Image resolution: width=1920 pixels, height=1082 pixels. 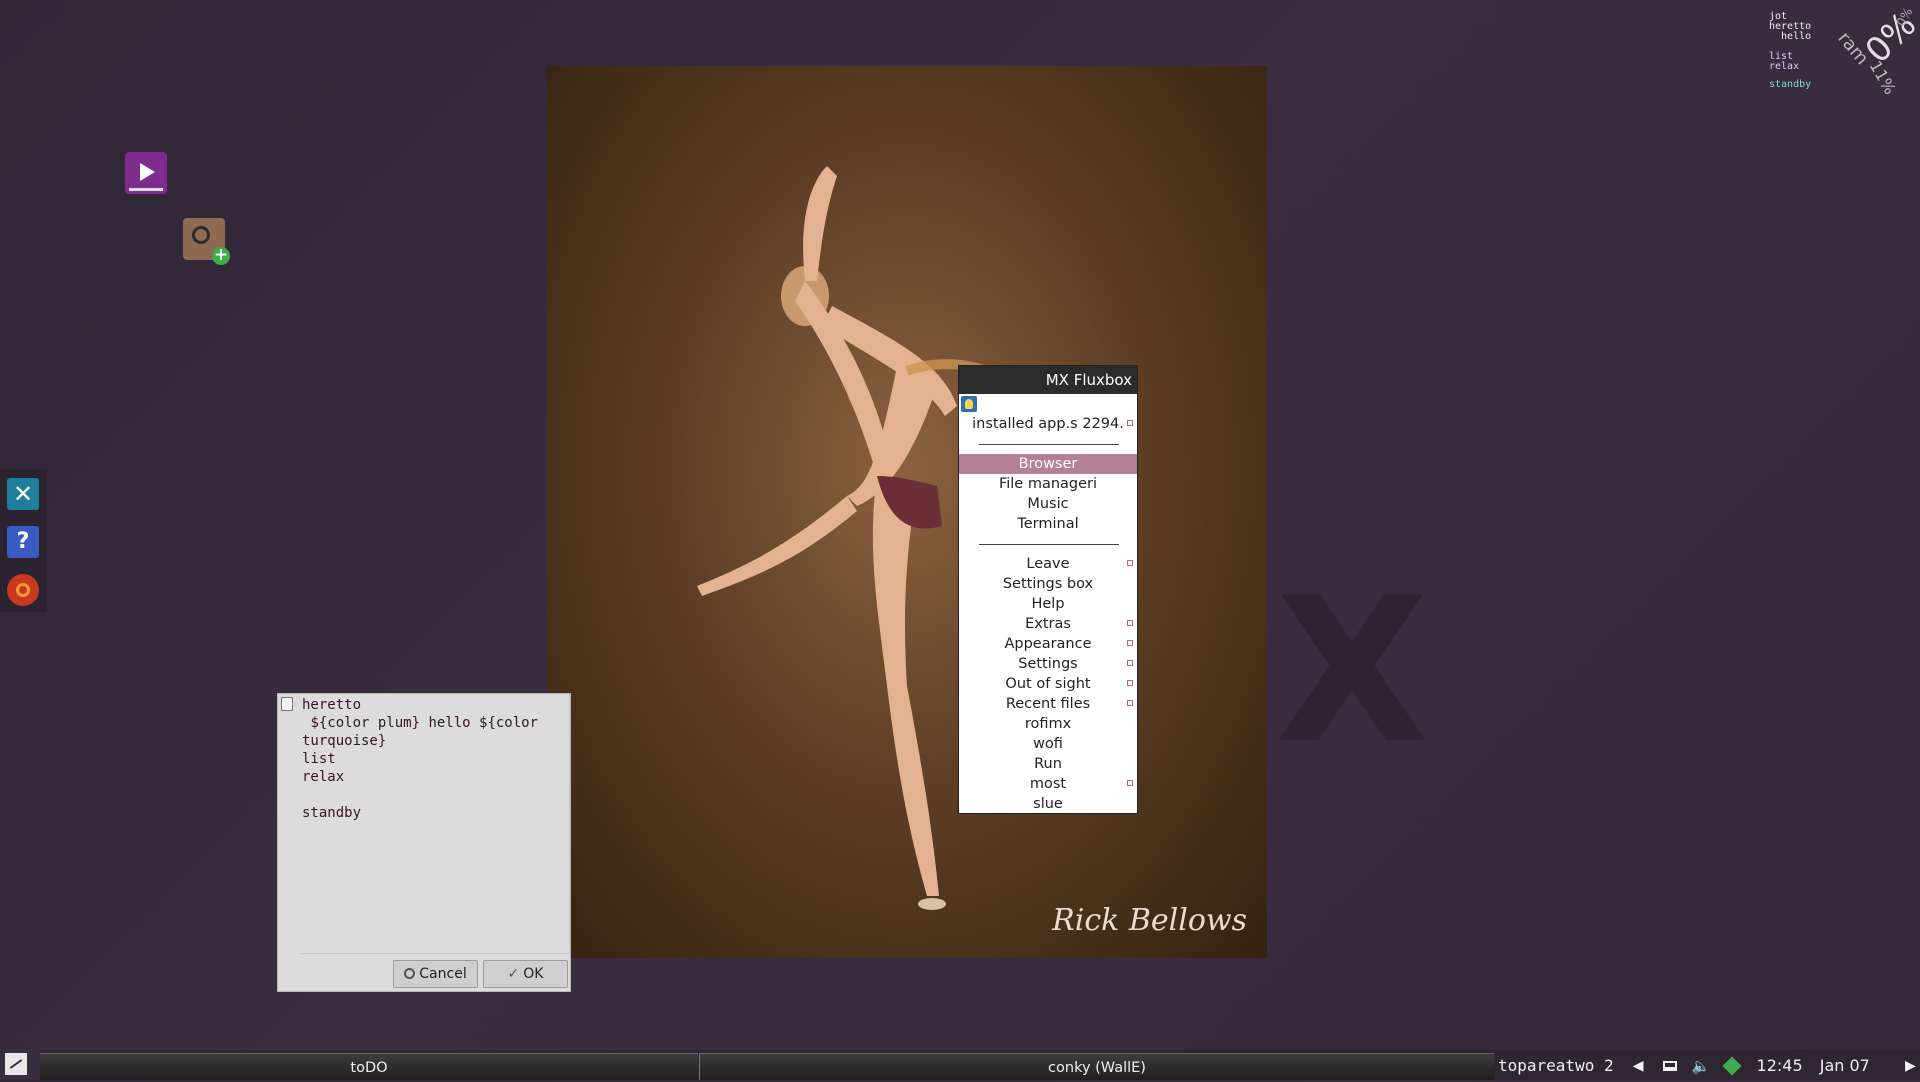 I want to click on menu-item-label: Settings, so click(x=1048, y=664).